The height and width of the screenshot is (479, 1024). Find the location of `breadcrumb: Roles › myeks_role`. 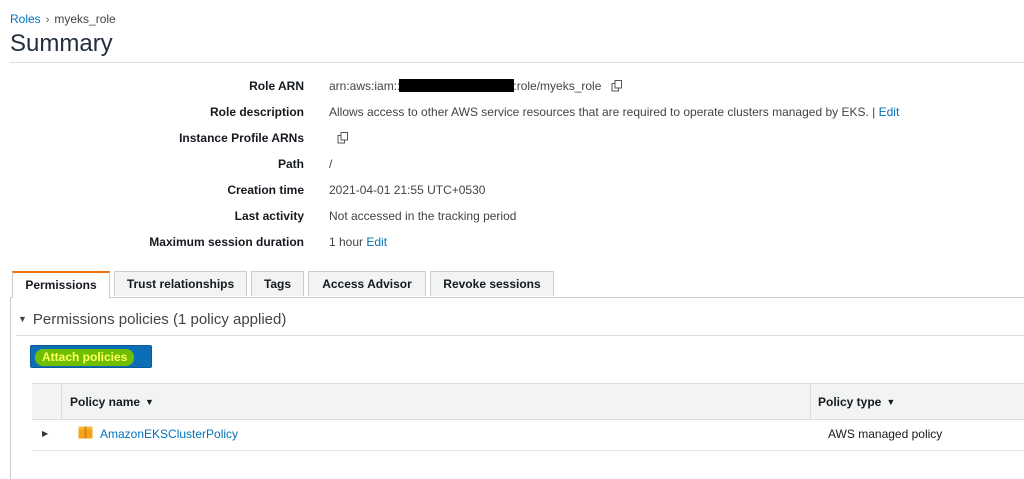

breadcrumb: Roles › myeks_role is located at coordinates (63, 19).